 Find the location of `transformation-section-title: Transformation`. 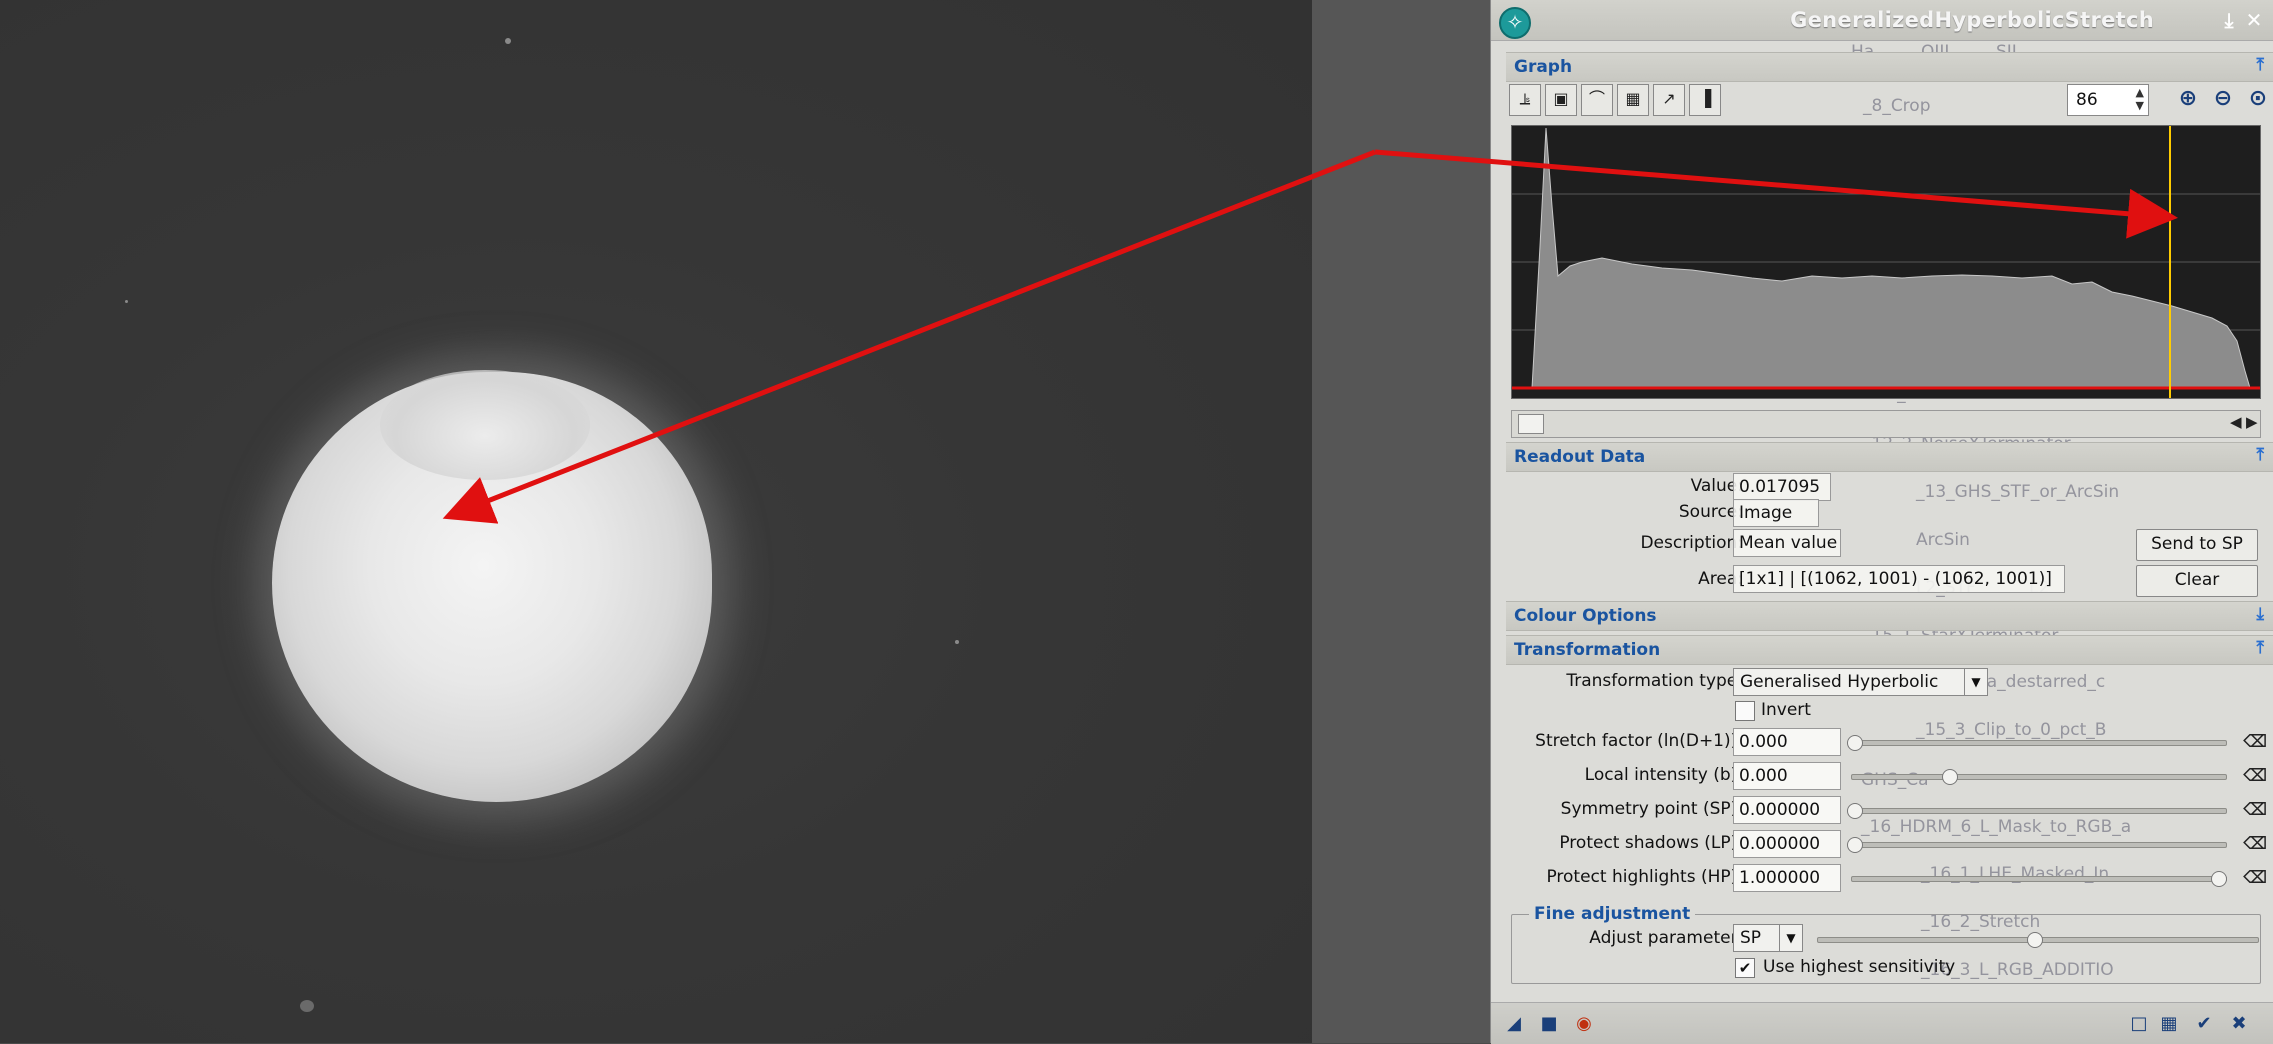

transformation-section-title: Transformation is located at coordinates (1587, 650).